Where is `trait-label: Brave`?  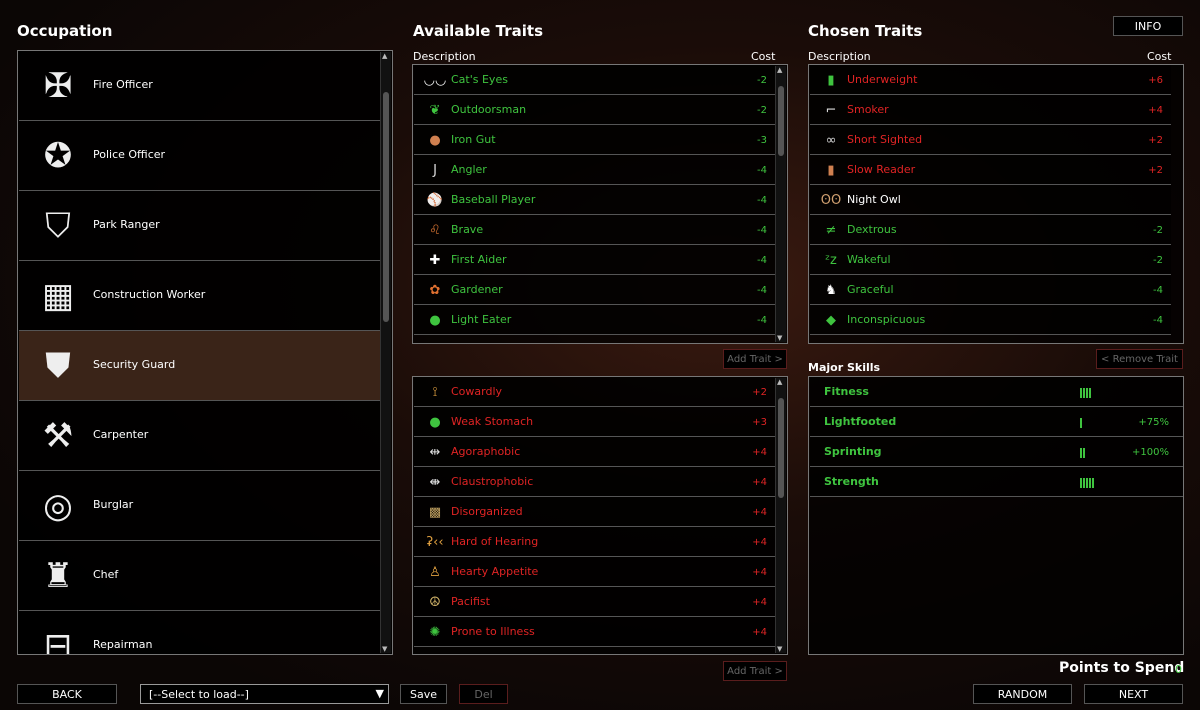 trait-label: Brave is located at coordinates (467, 229).